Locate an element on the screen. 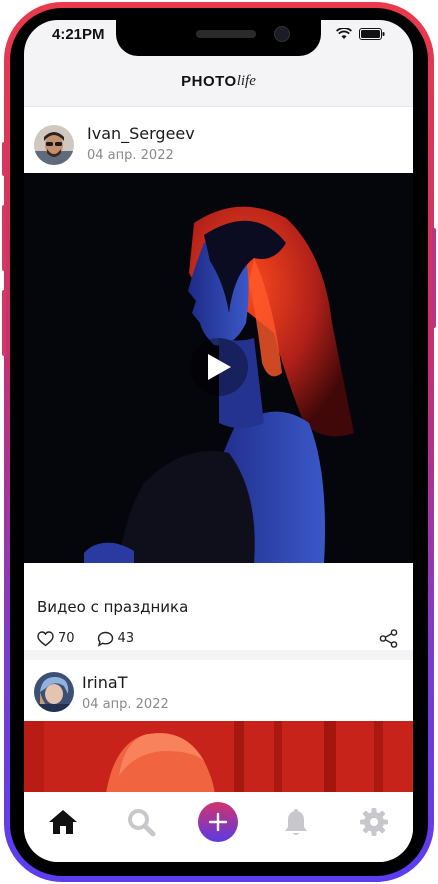 The height and width of the screenshot is (884, 438). app-header: PHOTO life is located at coordinates (218, 81).